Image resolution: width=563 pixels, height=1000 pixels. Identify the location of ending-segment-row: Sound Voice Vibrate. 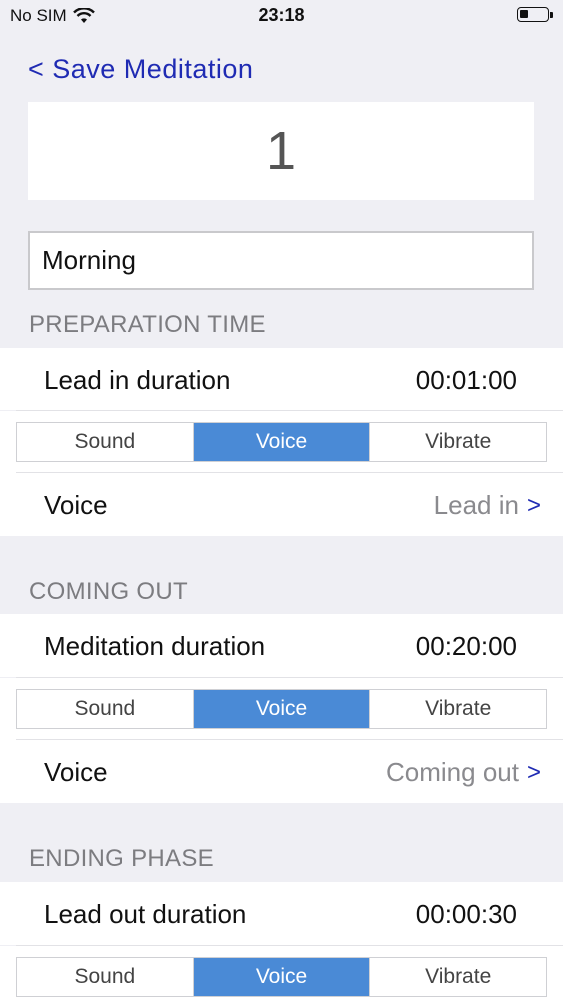
(281, 973).